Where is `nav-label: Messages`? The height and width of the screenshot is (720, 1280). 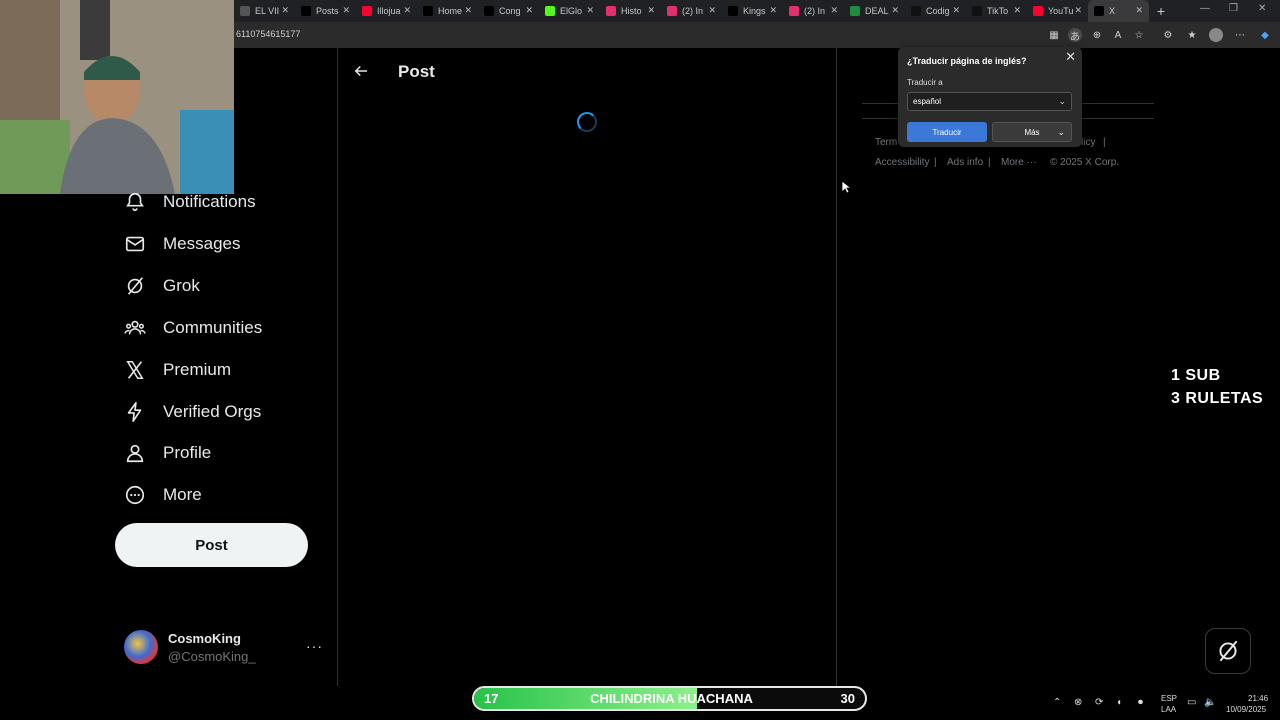 nav-label: Messages is located at coordinates (202, 243).